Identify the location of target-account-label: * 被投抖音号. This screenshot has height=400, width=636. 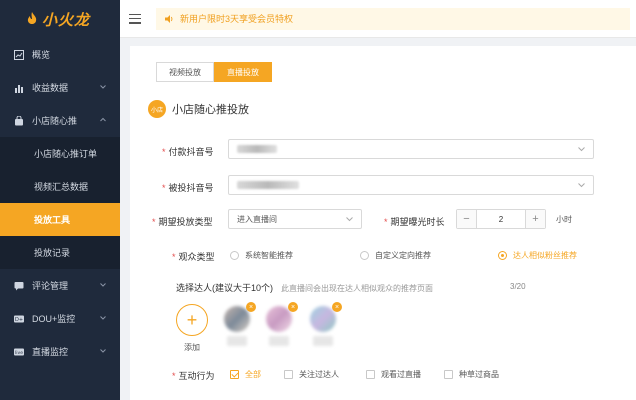
(188, 188).